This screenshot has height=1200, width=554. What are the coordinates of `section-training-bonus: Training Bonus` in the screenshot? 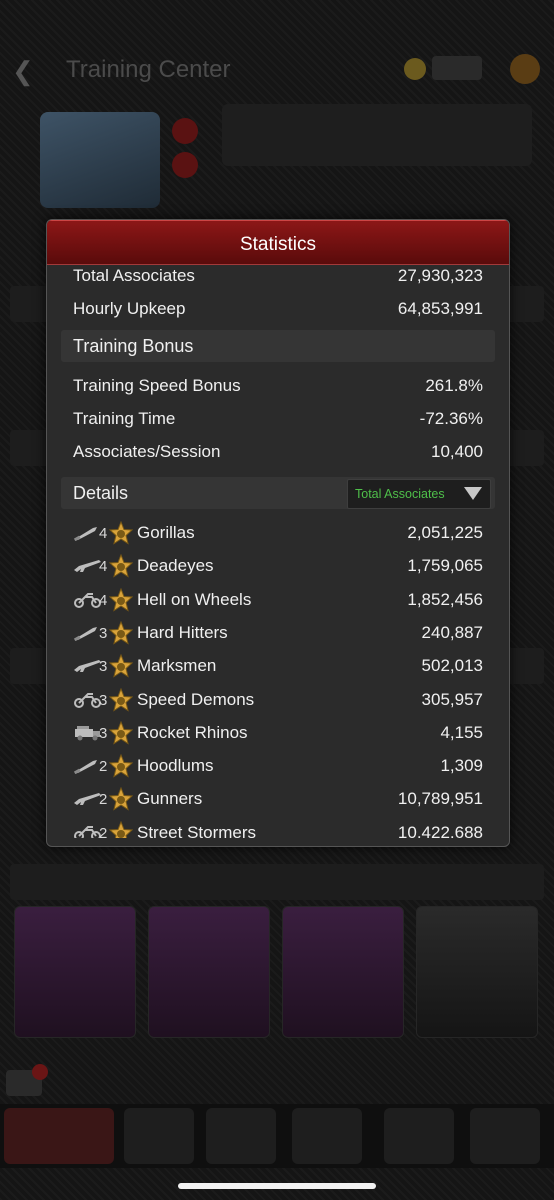 It's located at (278, 346).